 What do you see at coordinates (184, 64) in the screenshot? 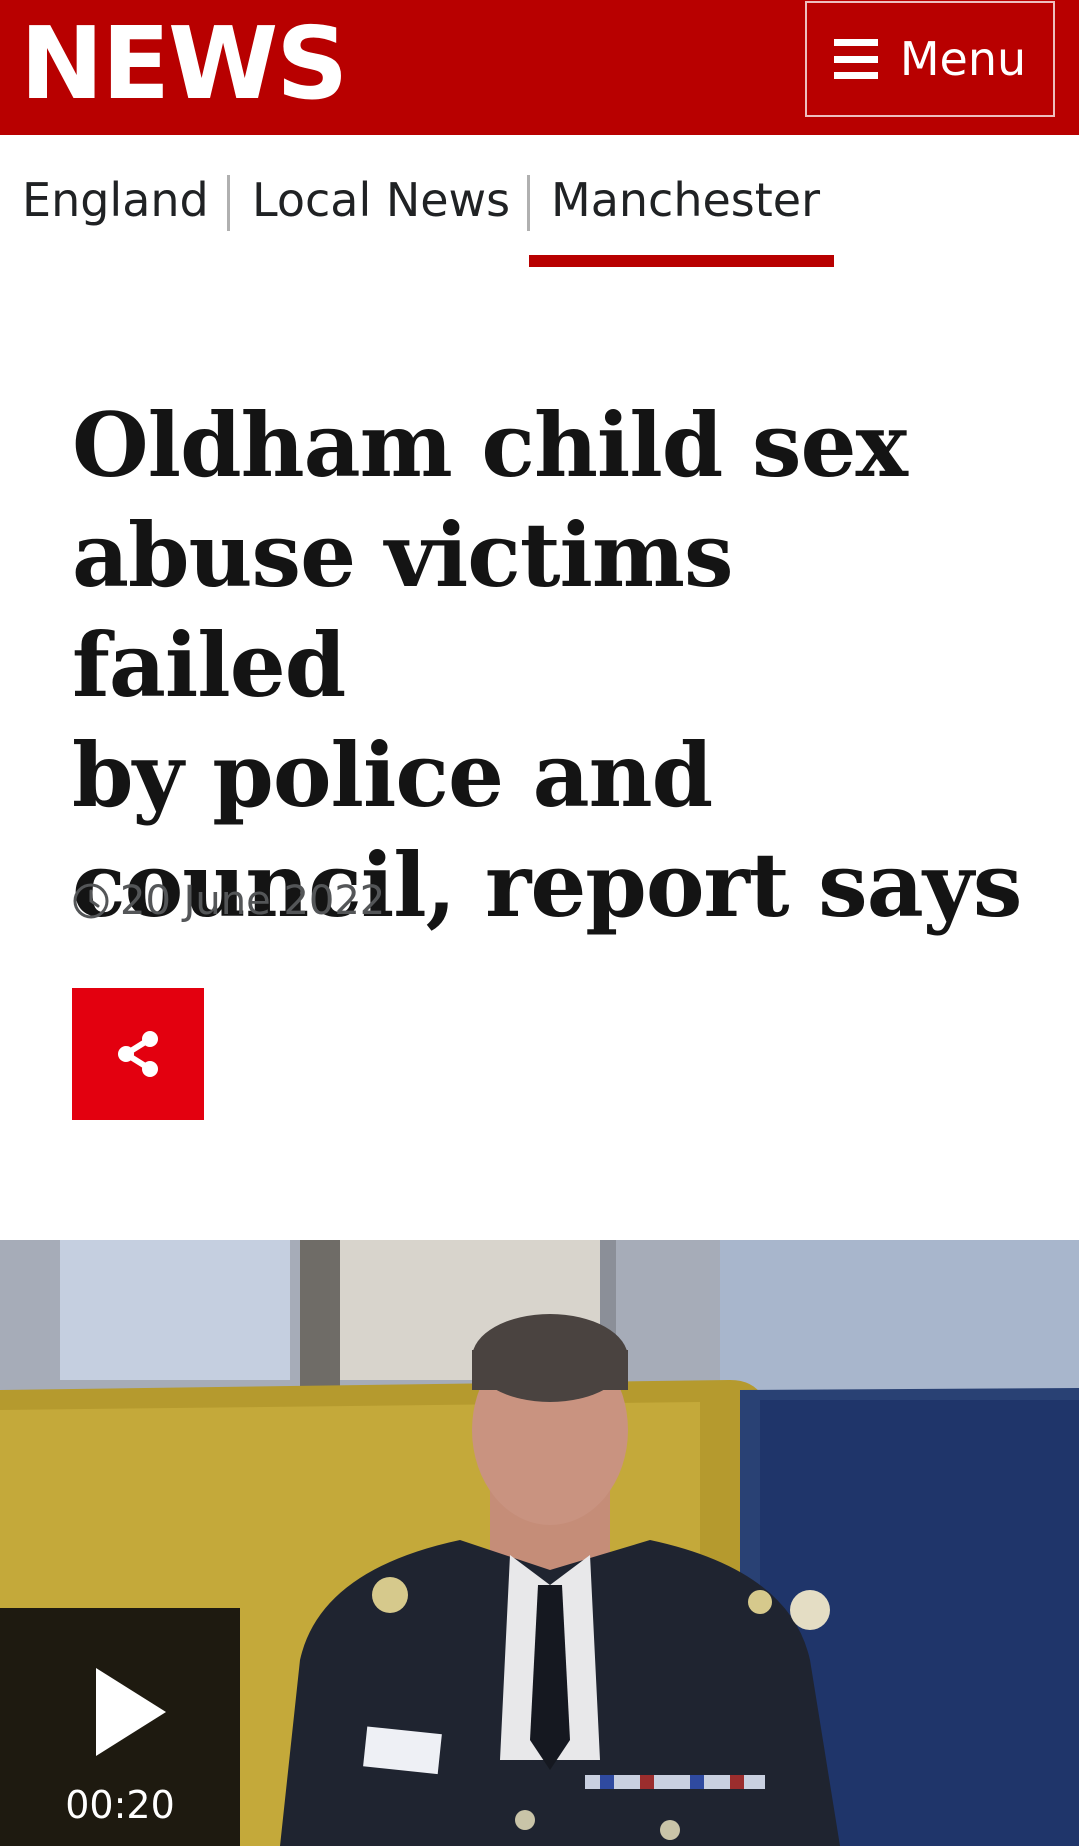
I see `news-logo: NEWS` at bounding box center [184, 64].